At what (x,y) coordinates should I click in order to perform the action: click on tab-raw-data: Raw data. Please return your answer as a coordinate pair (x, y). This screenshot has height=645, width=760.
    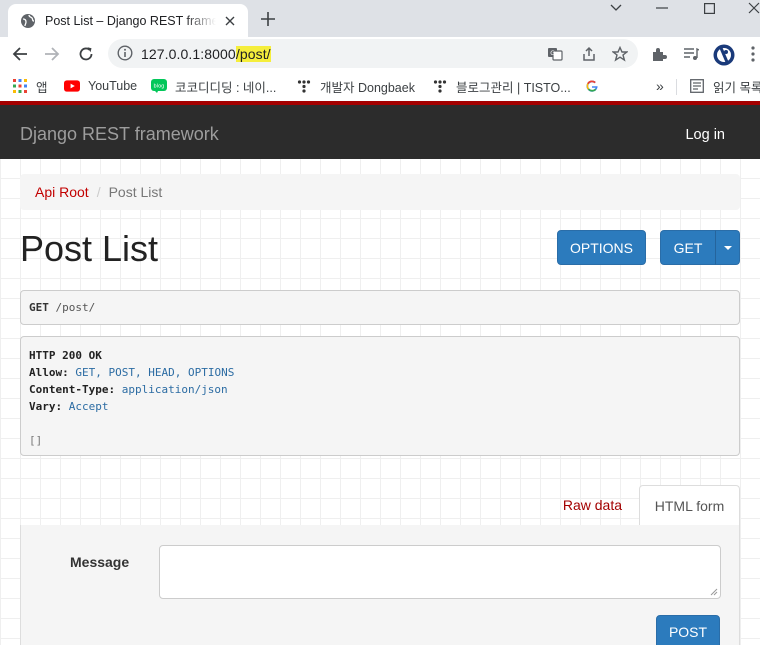
    Looking at the image, I should click on (592, 505).